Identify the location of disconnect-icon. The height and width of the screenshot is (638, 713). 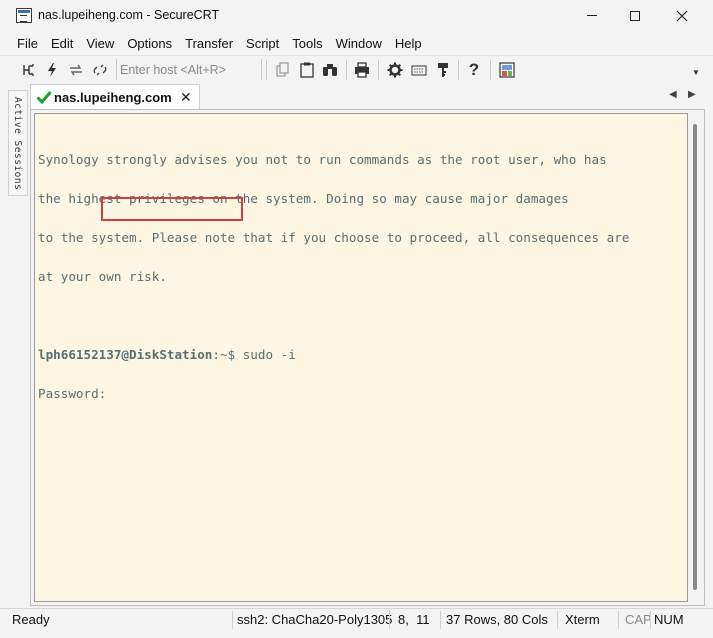
(100, 70).